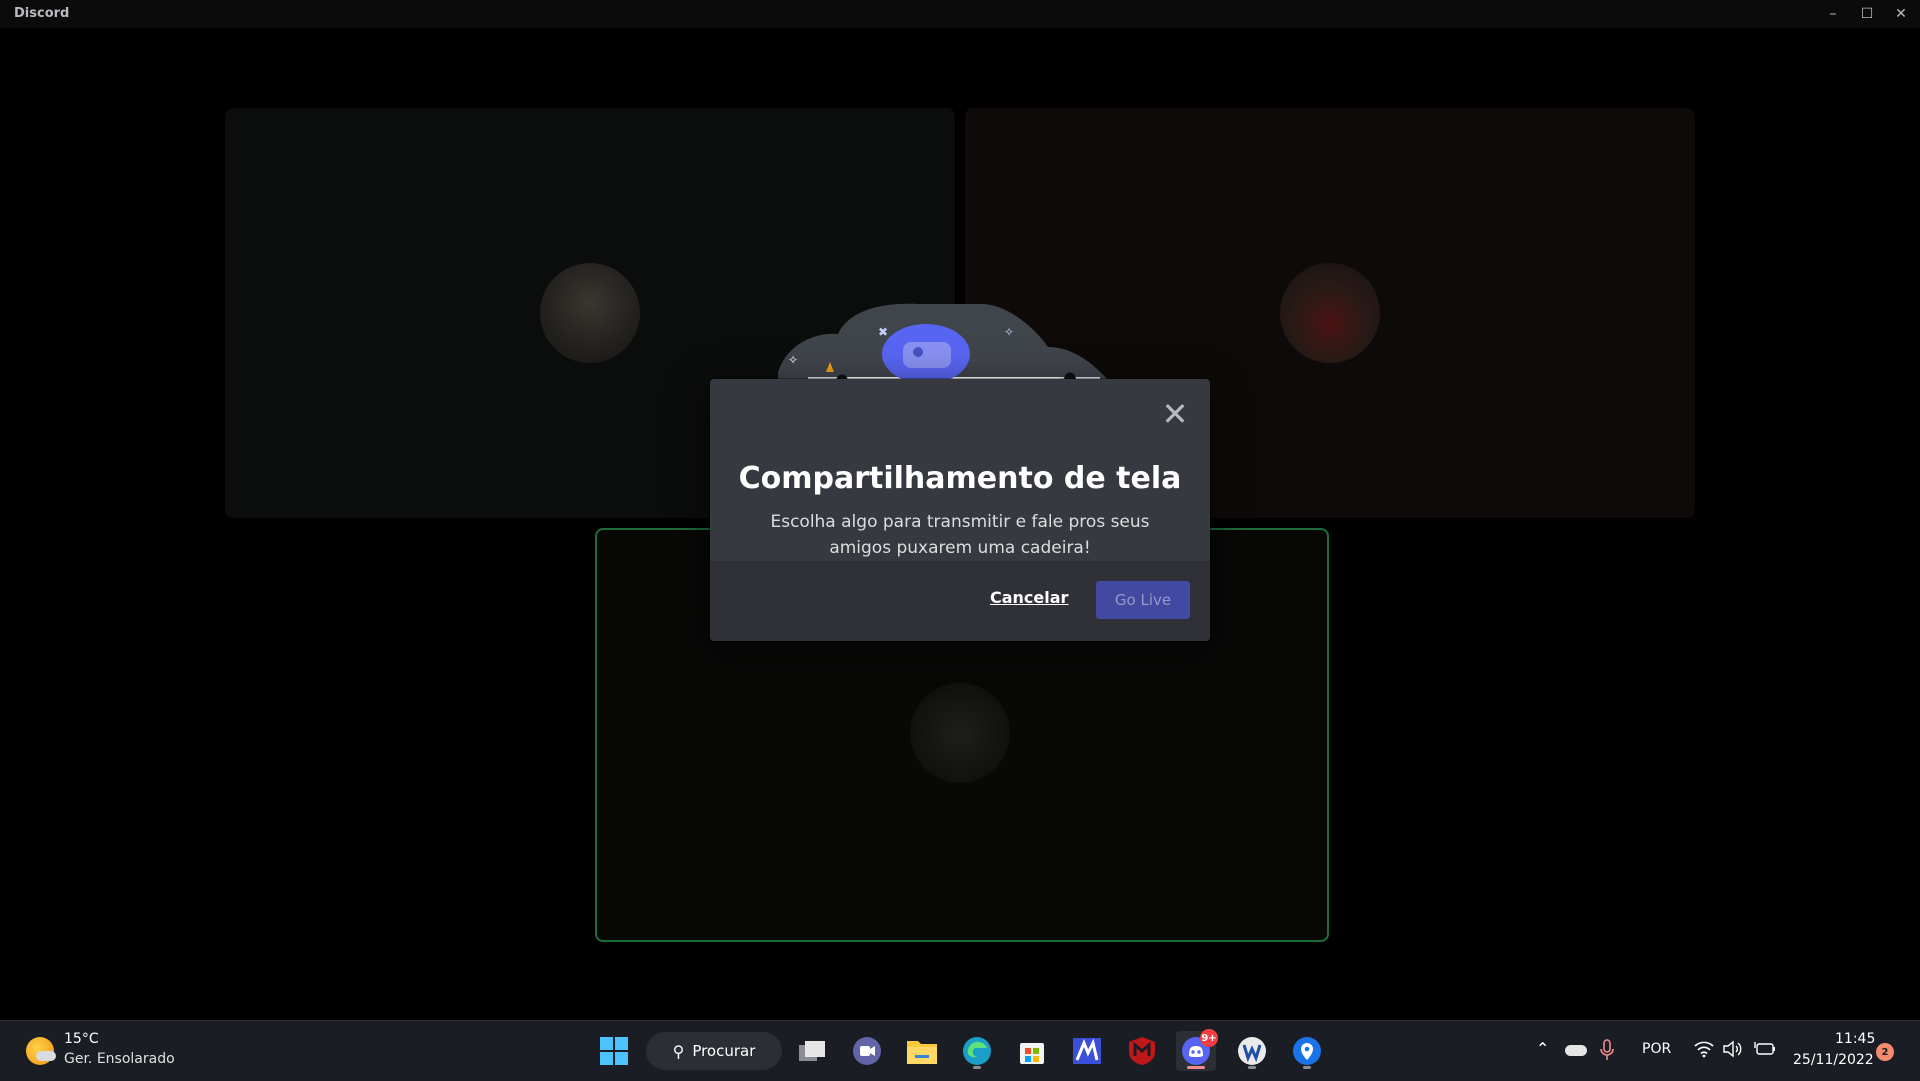 The image size is (1920, 1081). I want to click on w-logo-icon, so click(1252, 1051).